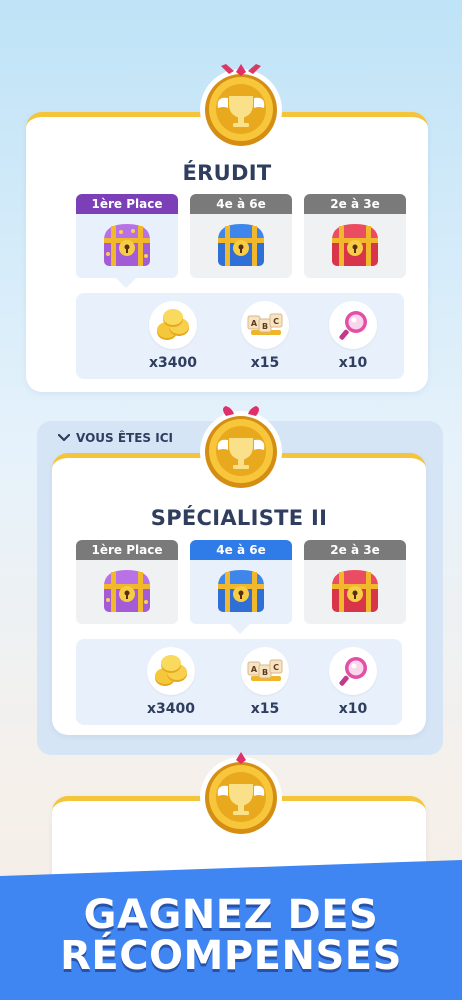 The width and height of the screenshot is (462, 1000). What do you see at coordinates (227, 173) in the screenshot?
I see `tier-title: ÉRUDIT` at bounding box center [227, 173].